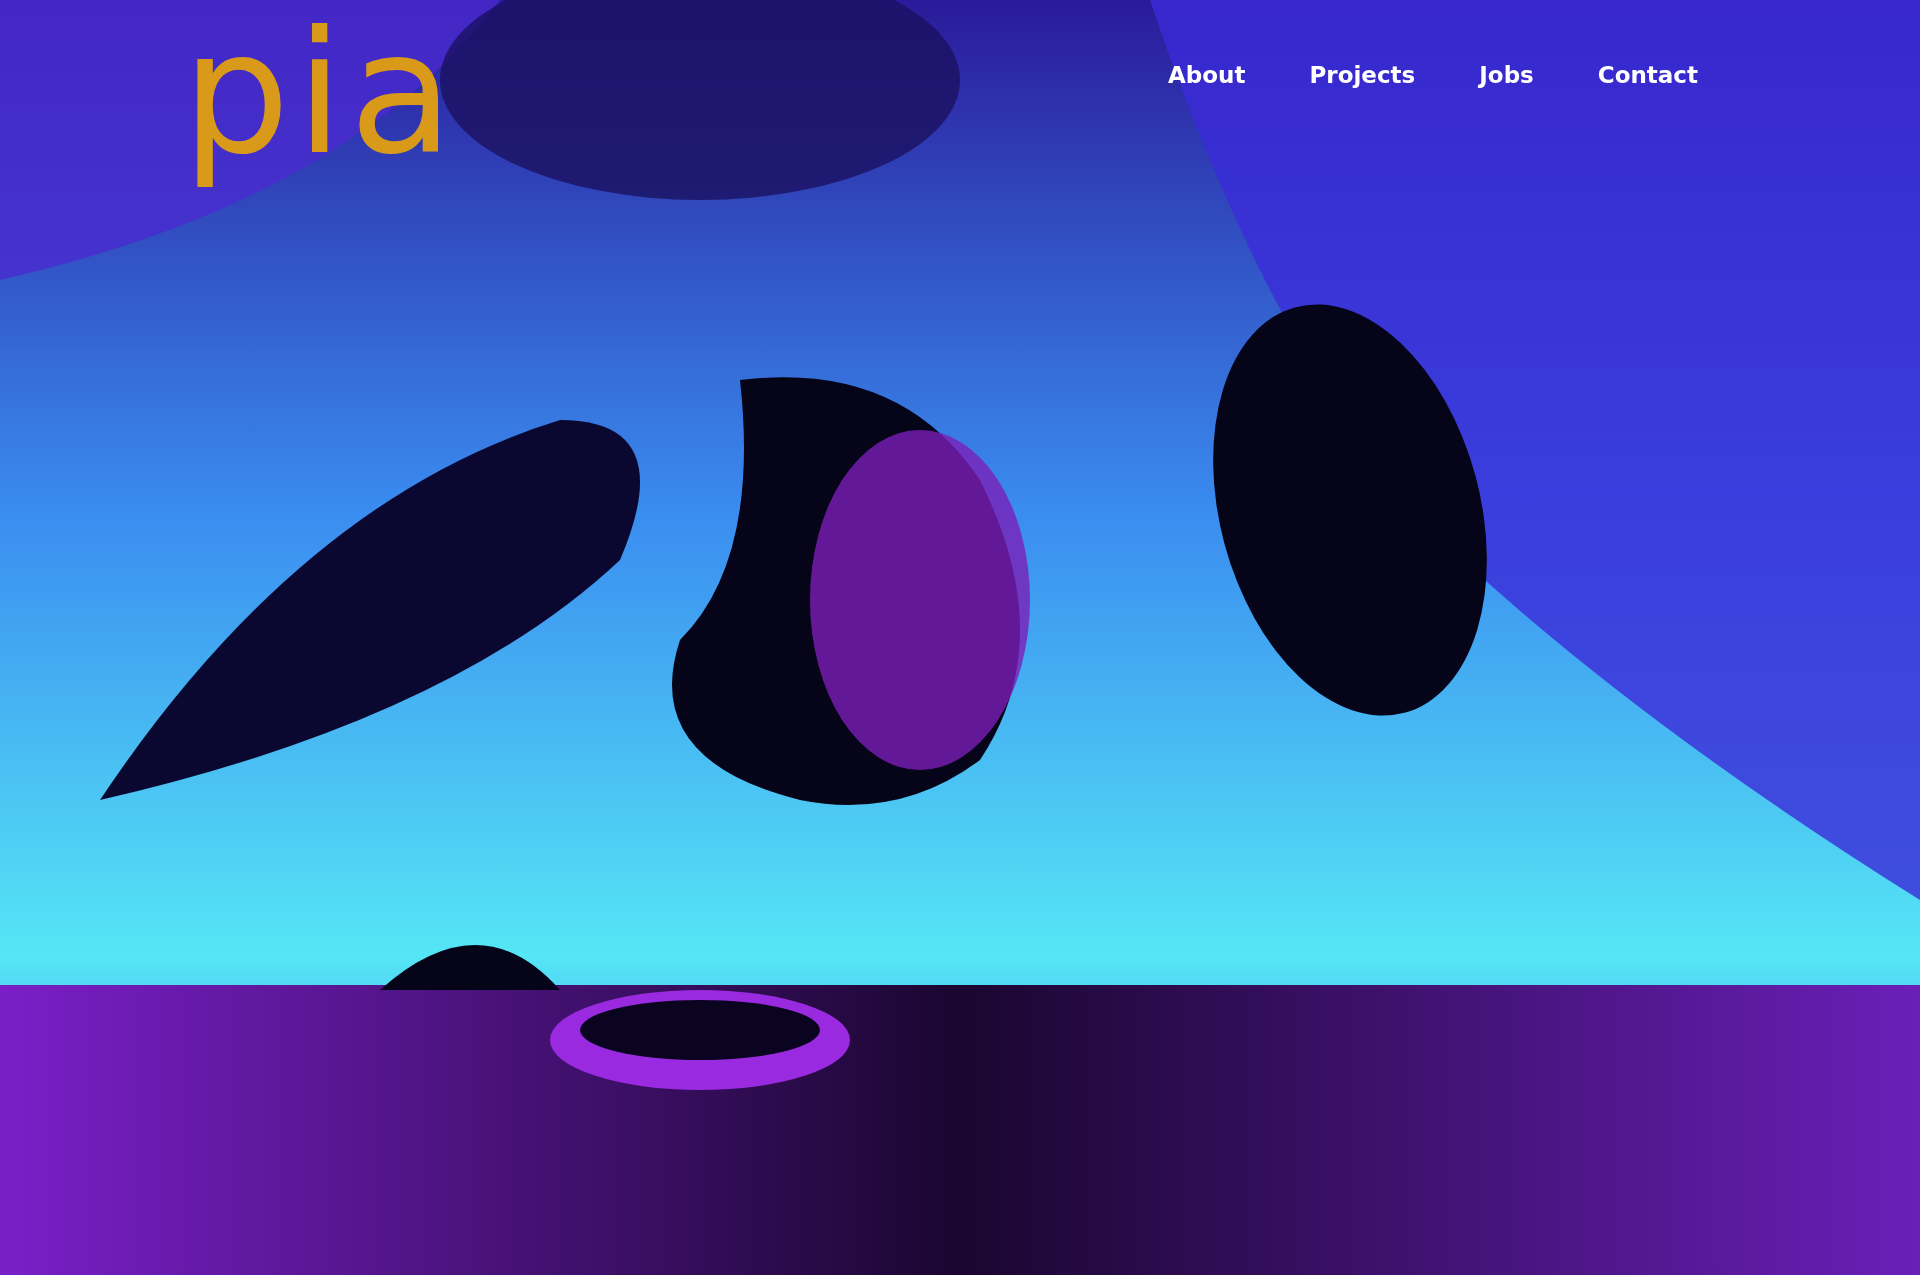  Describe the element at coordinates (1207, 75) in the screenshot. I see `nav-link: About` at that location.